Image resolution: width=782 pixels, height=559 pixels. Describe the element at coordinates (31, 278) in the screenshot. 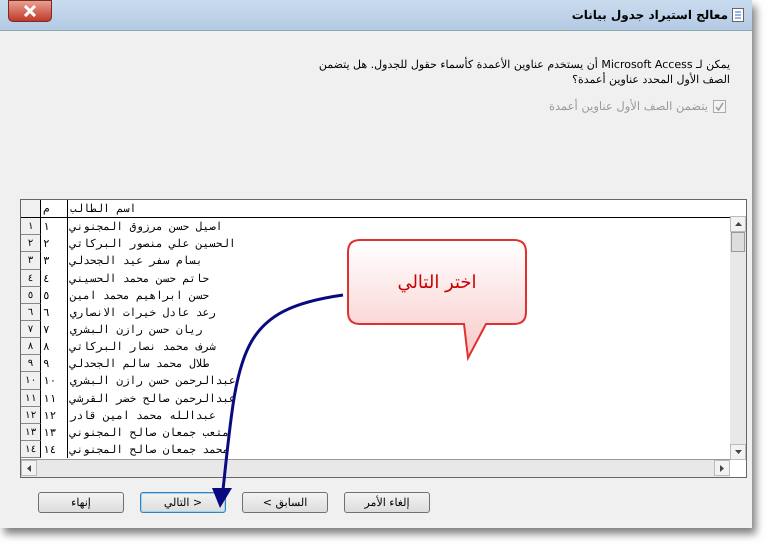

I see `row-selector: ٤` at that location.